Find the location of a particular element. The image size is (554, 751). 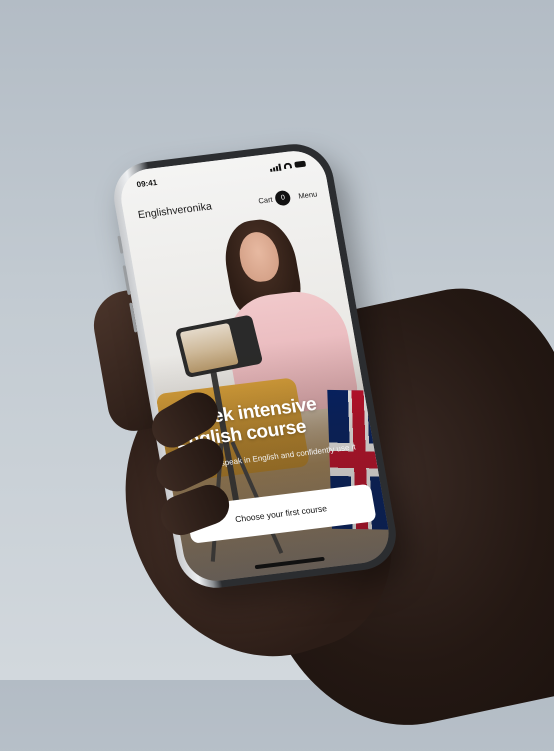

wifi-icon is located at coordinates (288, 166).